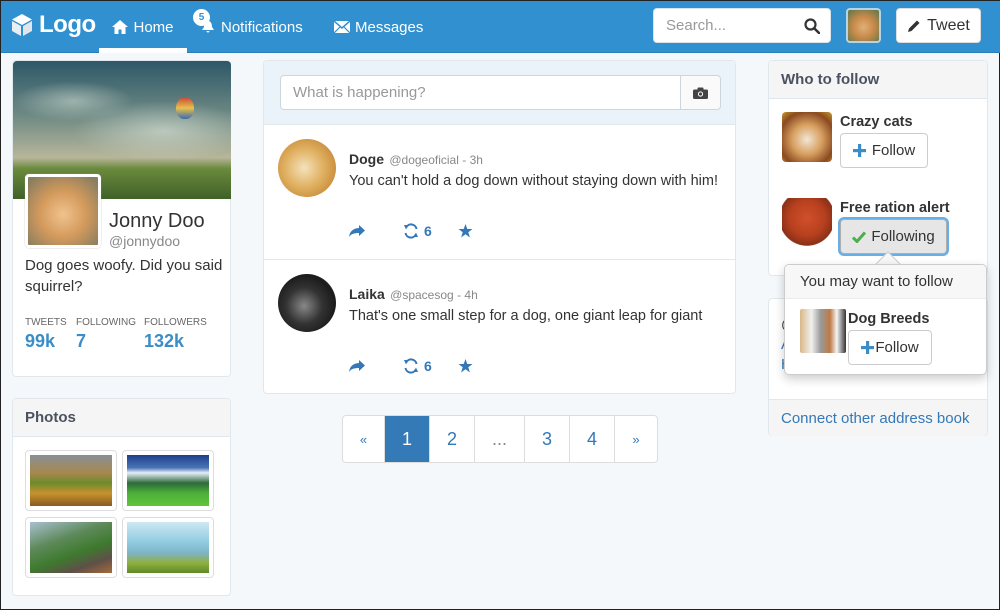  What do you see at coordinates (547, 439) in the screenshot?
I see `page-3: 3` at bounding box center [547, 439].